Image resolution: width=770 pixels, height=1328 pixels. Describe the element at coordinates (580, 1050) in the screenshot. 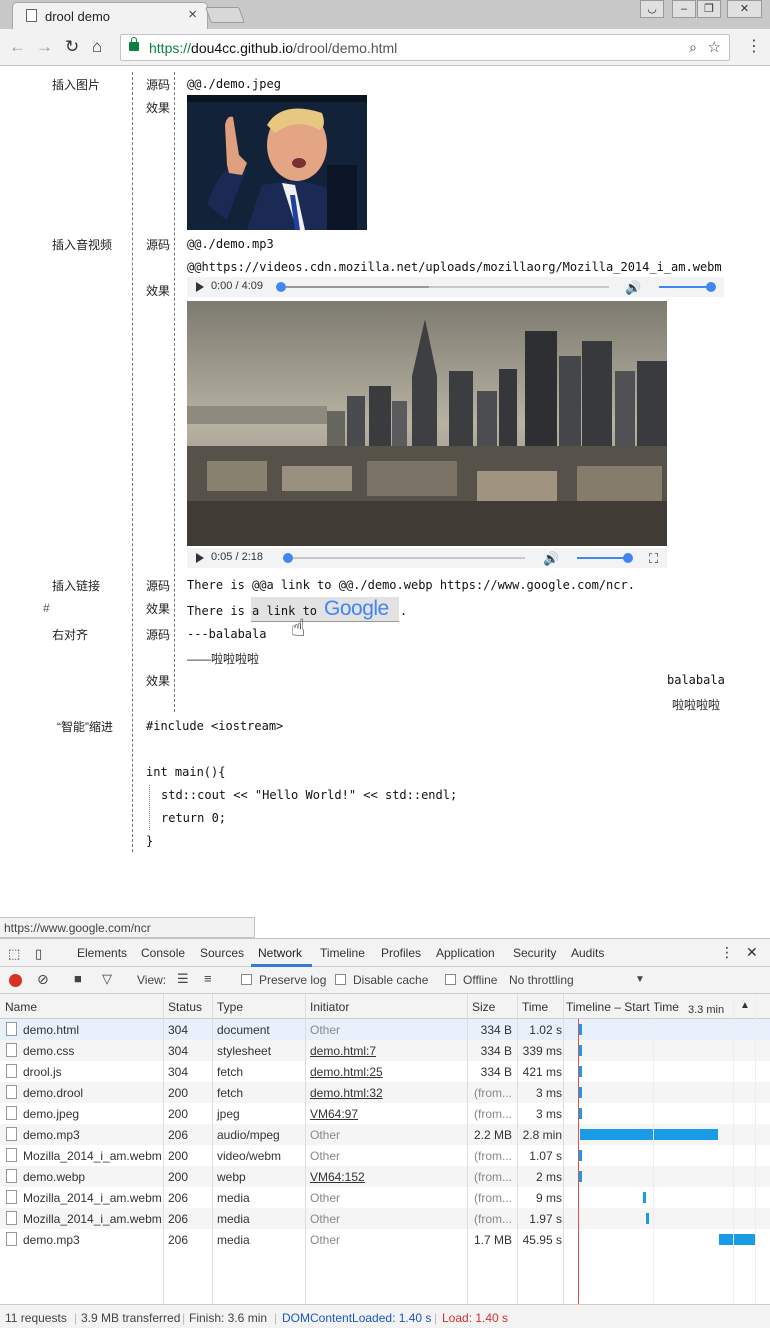

I see `timeline-bar` at that location.